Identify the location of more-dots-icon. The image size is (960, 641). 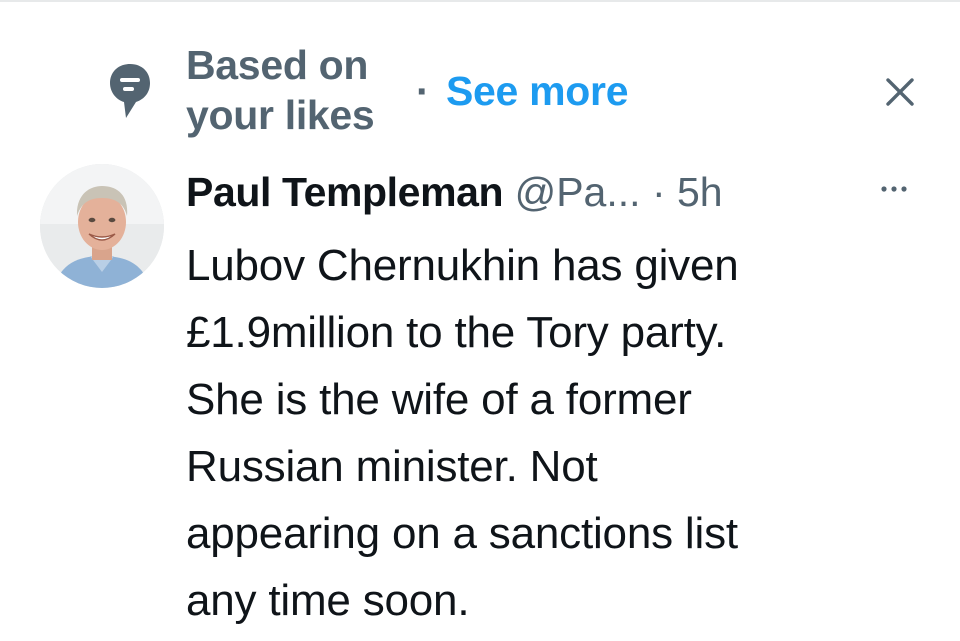
(894, 189).